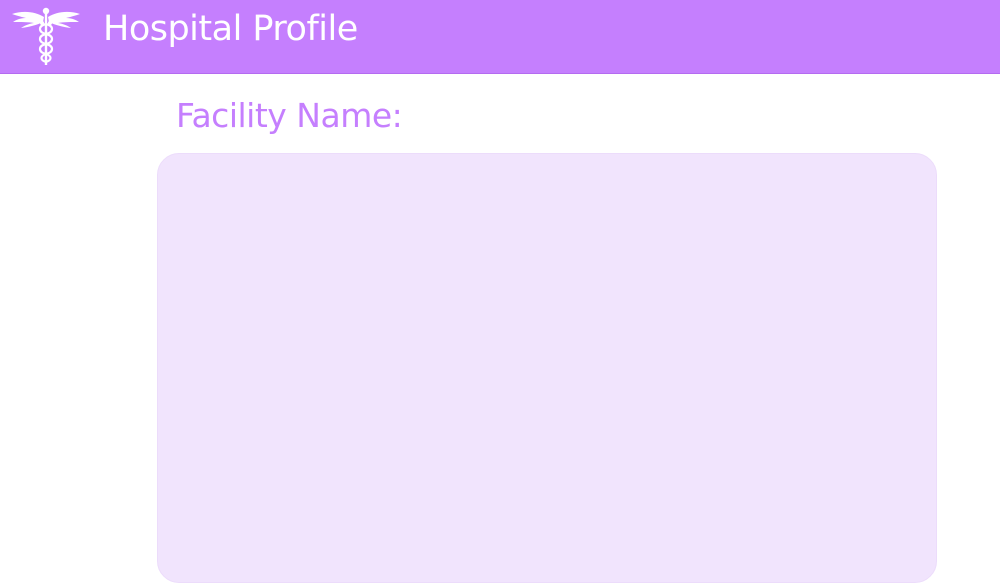 The height and width of the screenshot is (583, 1000). What do you see at coordinates (289, 115) in the screenshot?
I see `facility-name-label: Facility Name:` at bounding box center [289, 115].